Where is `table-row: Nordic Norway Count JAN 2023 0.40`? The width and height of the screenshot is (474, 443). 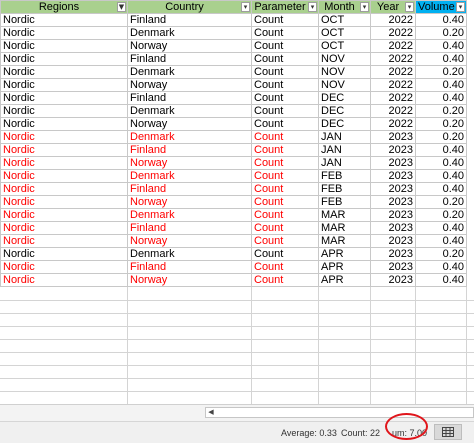 table-row: Nordic Norway Count JAN 2023 0.40 is located at coordinates (233, 163).